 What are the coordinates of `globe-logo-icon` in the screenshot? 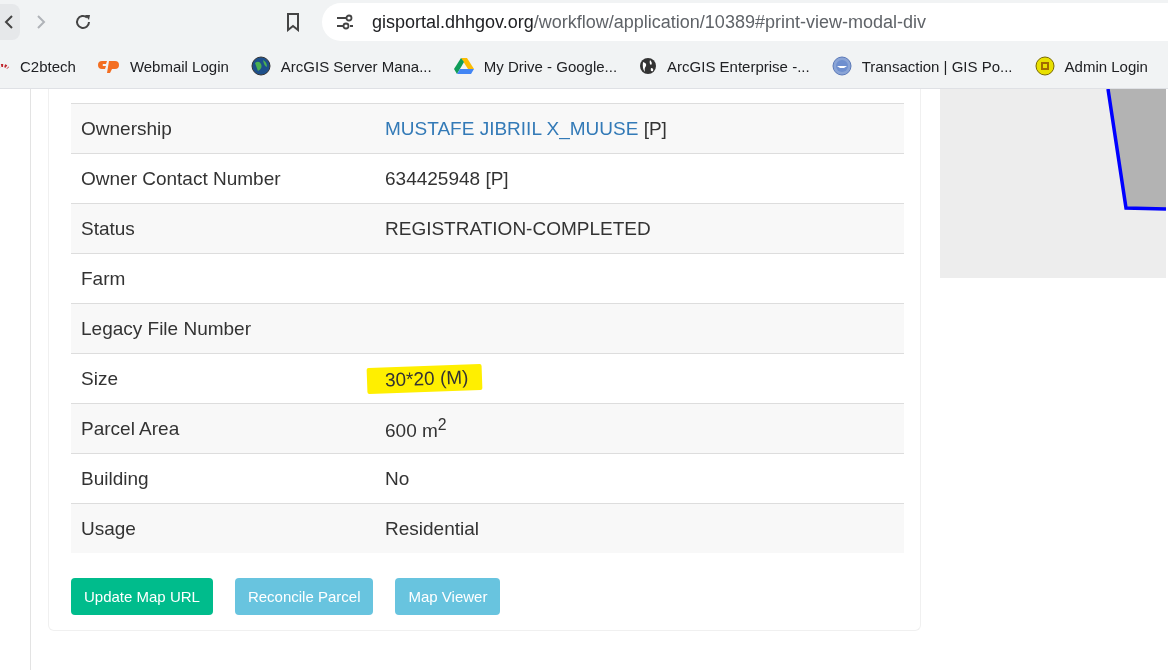 It's located at (260, 66).